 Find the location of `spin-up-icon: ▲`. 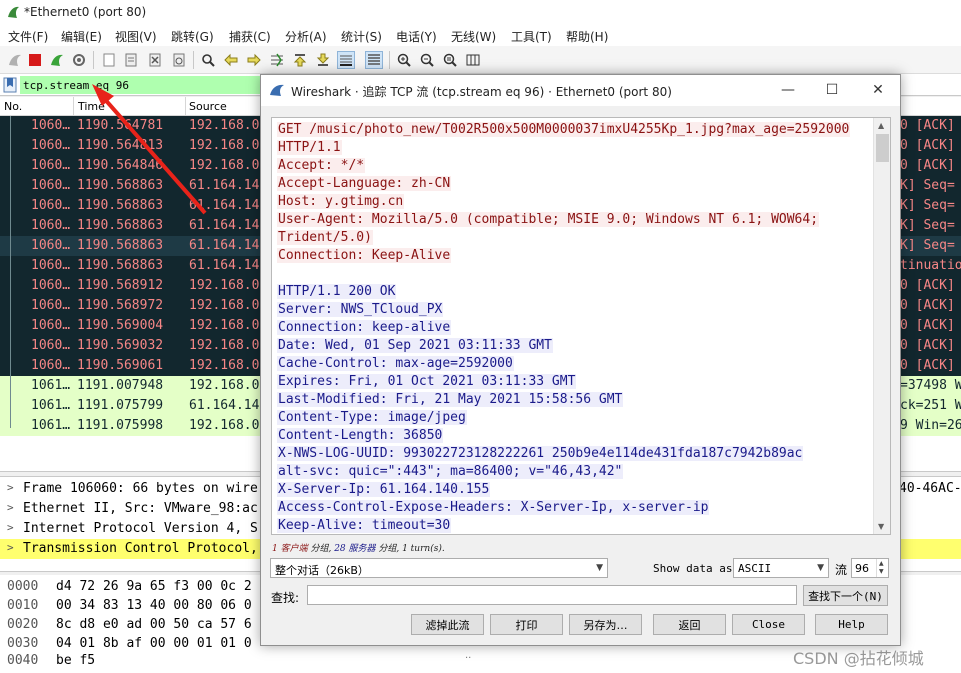

spin-up-icon: ▲ is located at coordinates (881, 563).